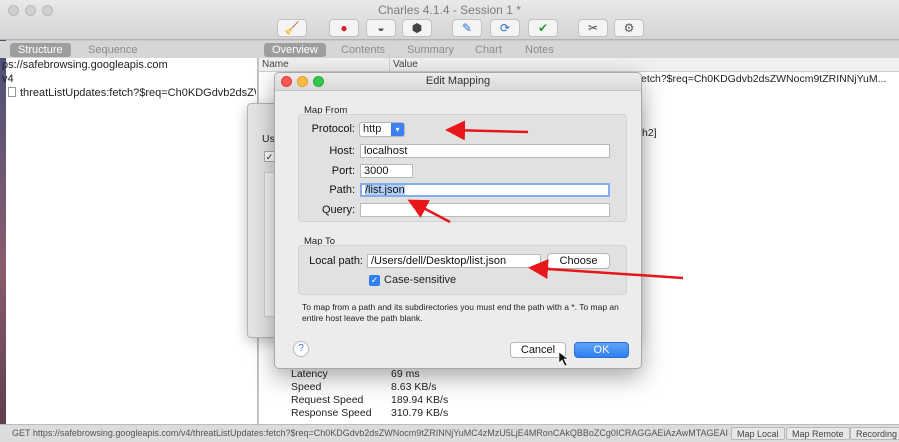 The width and height of the screenshot is (899, 442). Describe the element at coordinates (385, 190) in the screenshot. I see `path-field-value: /list.json` at that location.